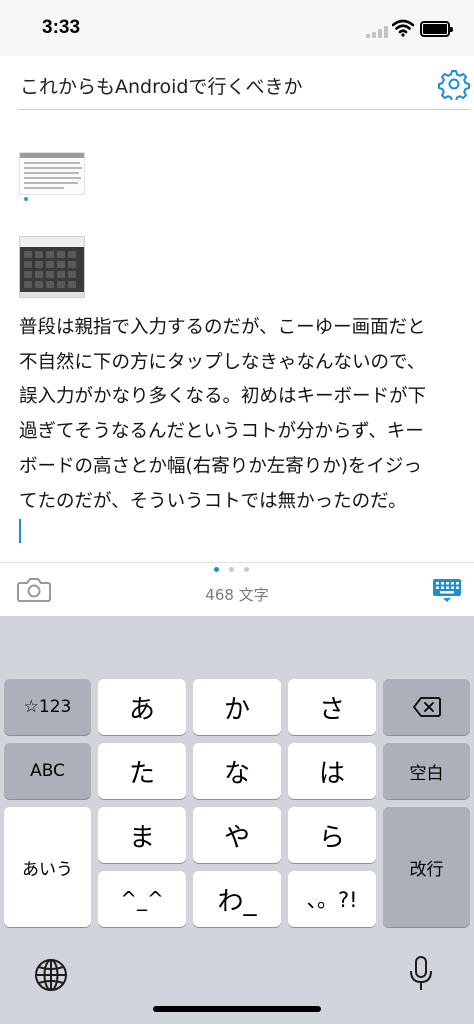  Describe the element at coordinates (52, 173) in the screenshot. I see `inline-image-screenshot` at that location.